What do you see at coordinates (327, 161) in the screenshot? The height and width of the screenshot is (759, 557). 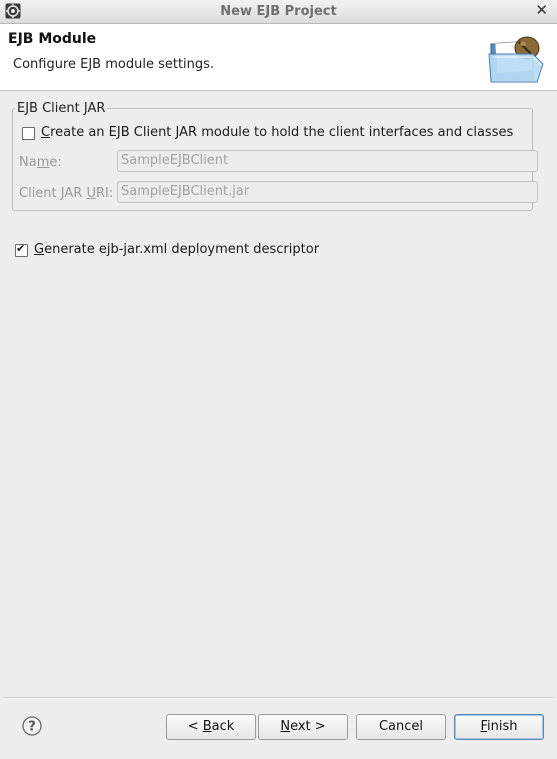 I see `client-name-input: SampleEJBClient` at bounding box center [327, 161].